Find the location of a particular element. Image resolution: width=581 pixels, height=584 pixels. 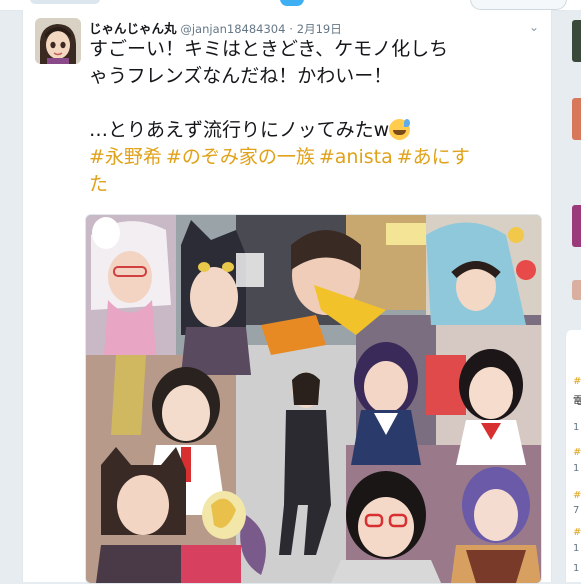

user-name: じゃんじゃん丸 is located at coordinates (133, 28).